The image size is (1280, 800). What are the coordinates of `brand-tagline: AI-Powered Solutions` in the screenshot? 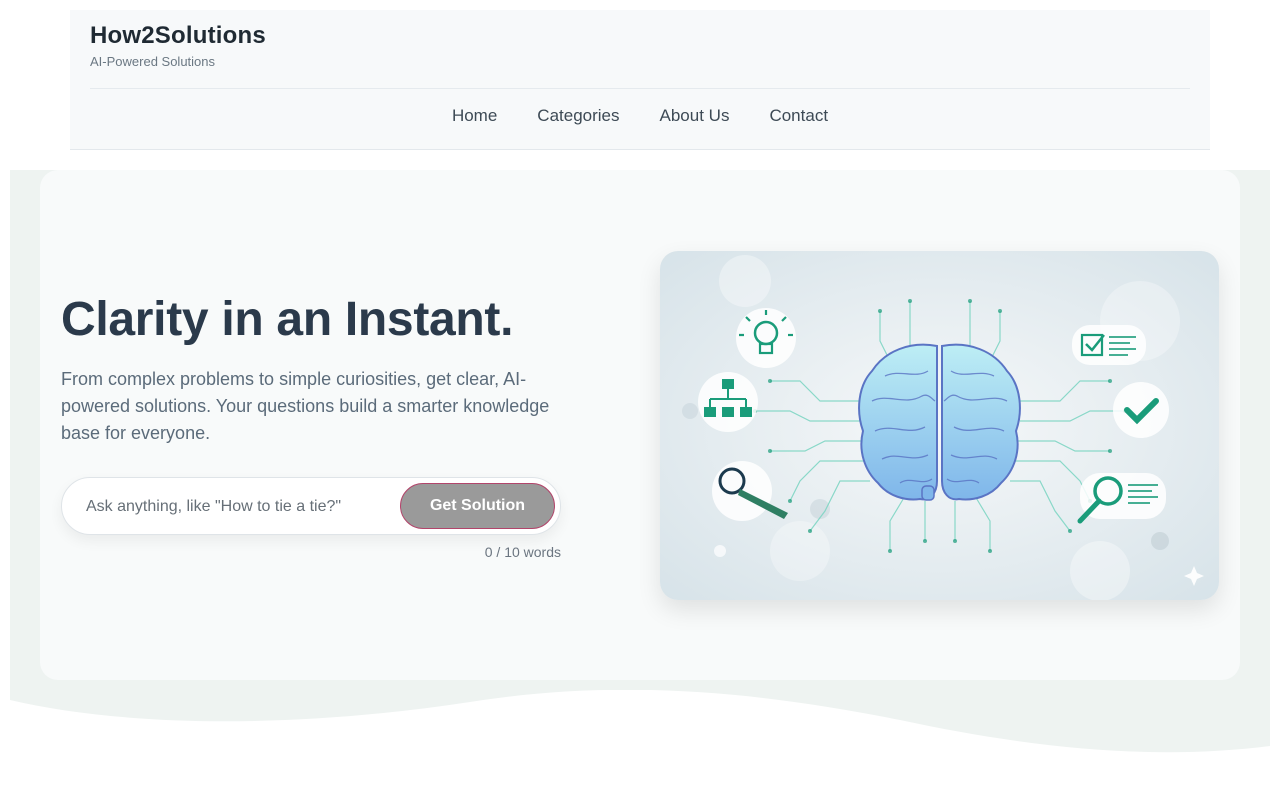 It's located at (153, 61).